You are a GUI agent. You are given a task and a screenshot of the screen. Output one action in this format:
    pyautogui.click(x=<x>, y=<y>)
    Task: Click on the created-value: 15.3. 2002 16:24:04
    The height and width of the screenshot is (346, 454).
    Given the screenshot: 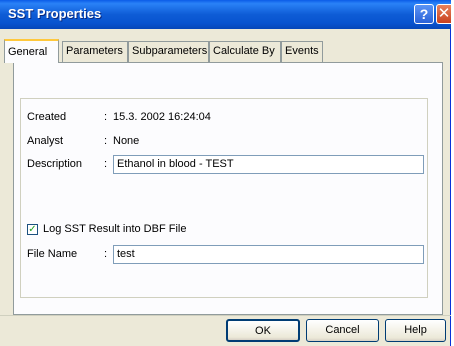 What is the action you would take?
    pyautogui.click(x=162, y=117)
    